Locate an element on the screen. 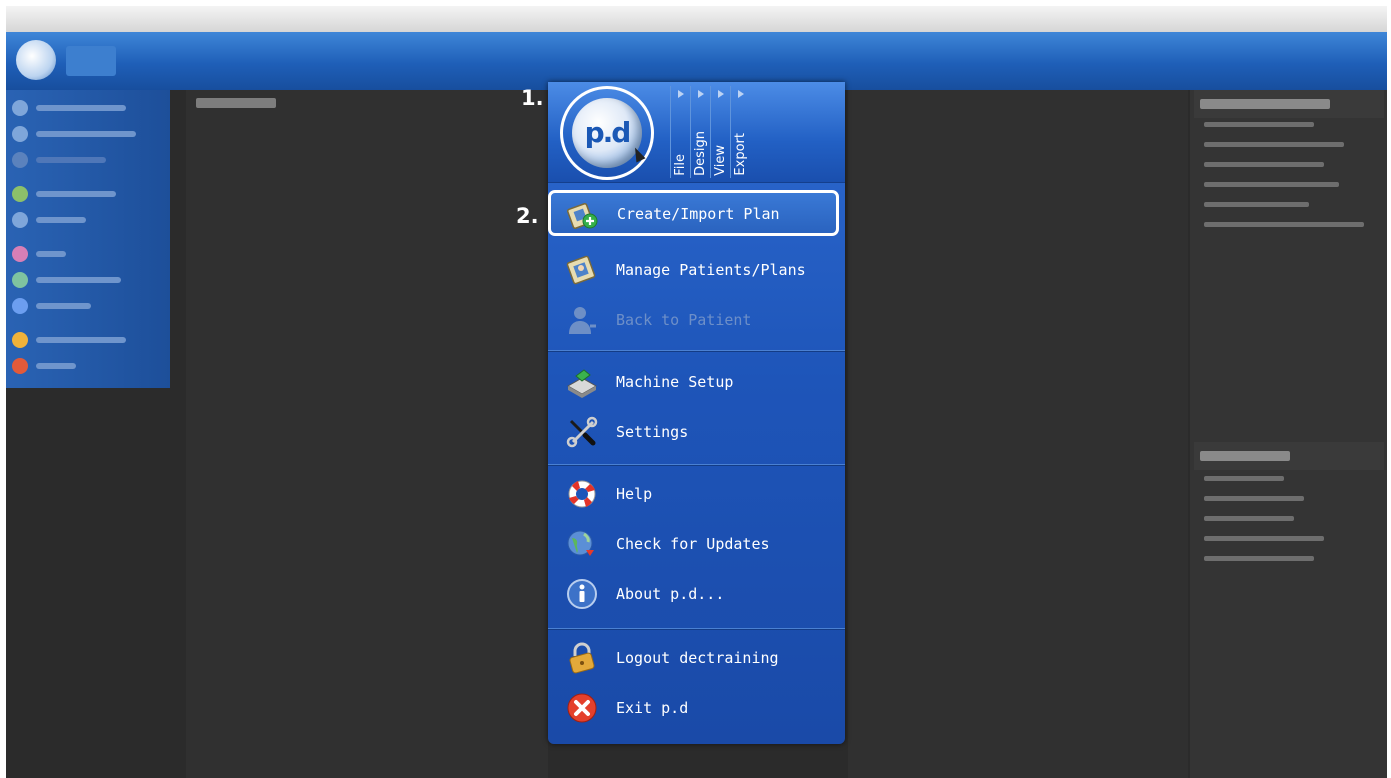 The height and width of the screenshot is (778, 1391). getting-started-header is located at coordinates (1289, 456).